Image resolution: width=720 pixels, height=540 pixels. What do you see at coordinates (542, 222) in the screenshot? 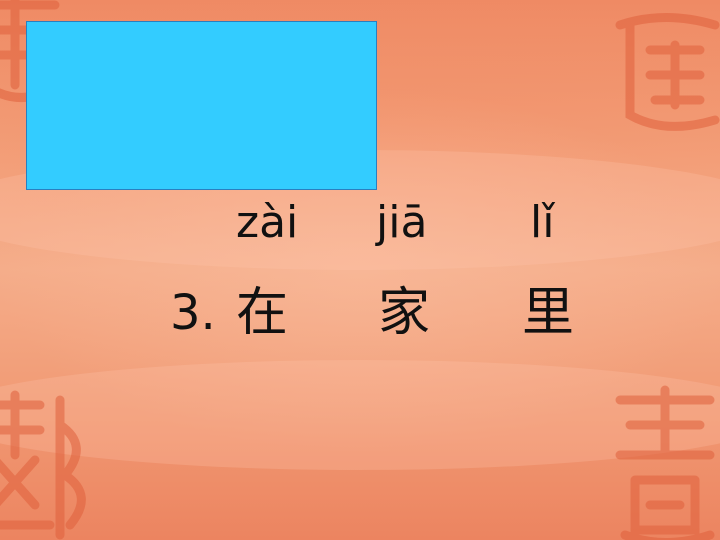
I see `pinyin-li: lǐ` at bounding box center [542, 222].